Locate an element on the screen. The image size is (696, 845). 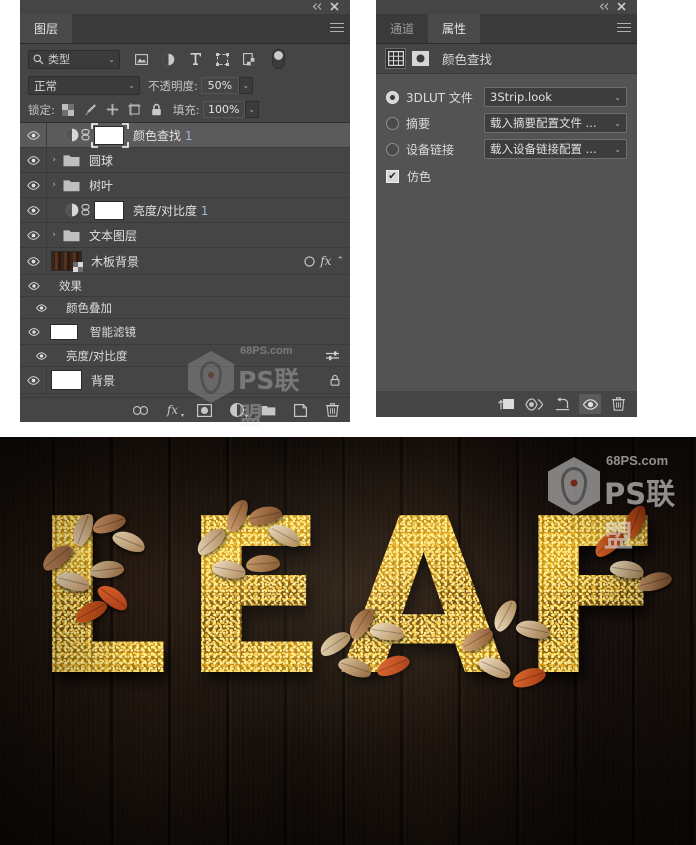
lock-transparent-icon is located at coordinates (68, 109).